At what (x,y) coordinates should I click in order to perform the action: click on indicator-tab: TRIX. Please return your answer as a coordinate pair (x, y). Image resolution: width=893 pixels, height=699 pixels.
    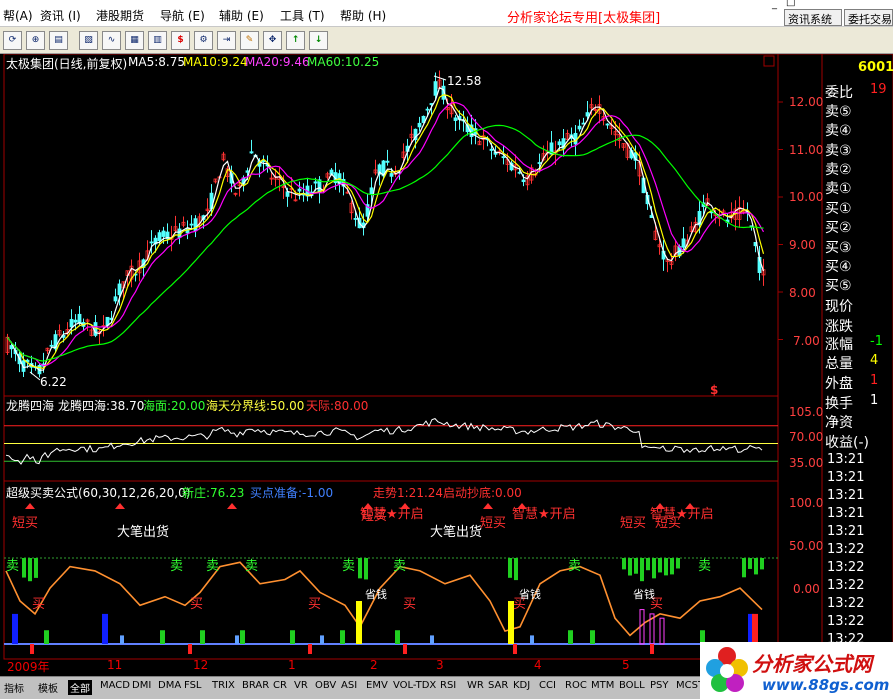
    Looking at the image, I should click on (223, 685).